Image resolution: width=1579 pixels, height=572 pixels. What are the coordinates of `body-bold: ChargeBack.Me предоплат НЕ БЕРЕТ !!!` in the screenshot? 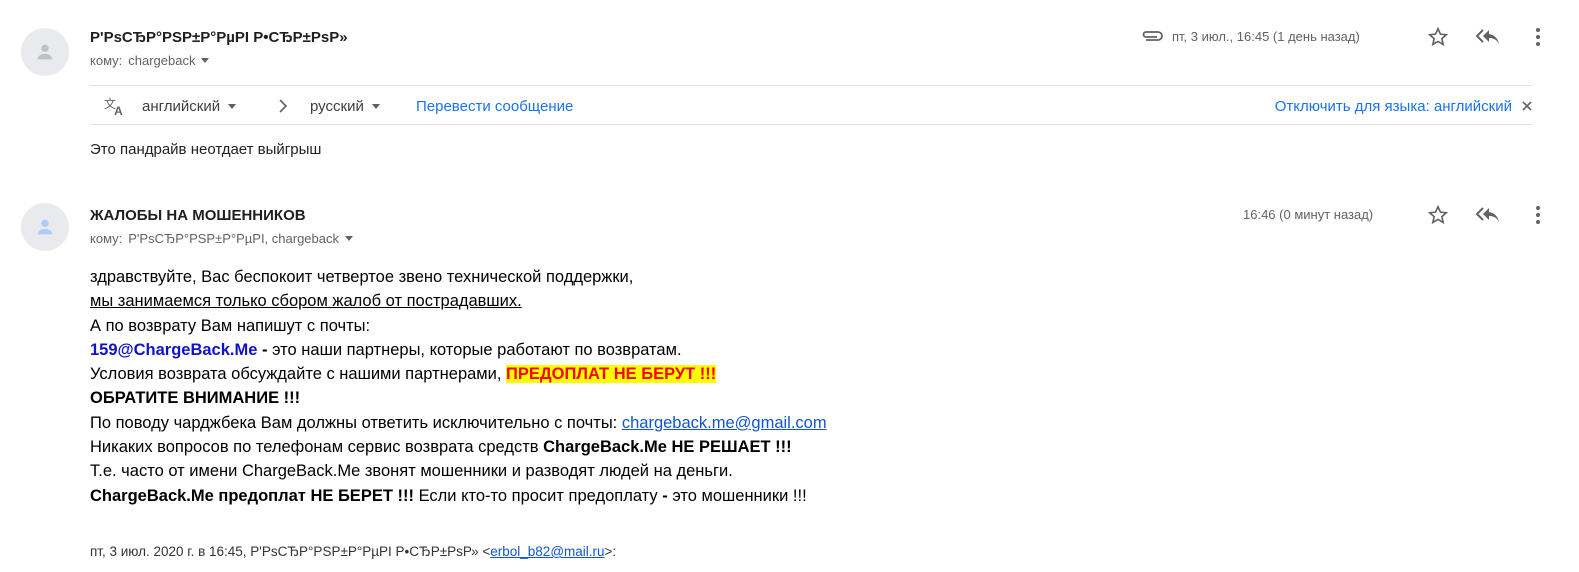 It's located at (252, 495).